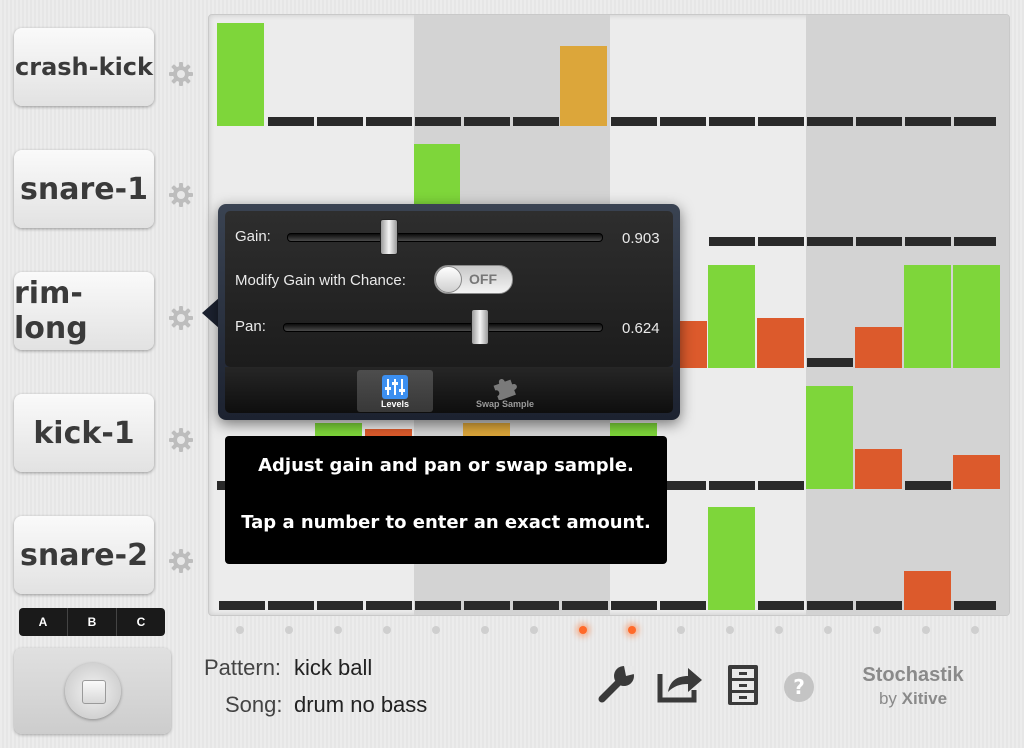  Describe the element at coordinates (480, 327) in the screenshot. I see `pan-slider-thumb` at that location.